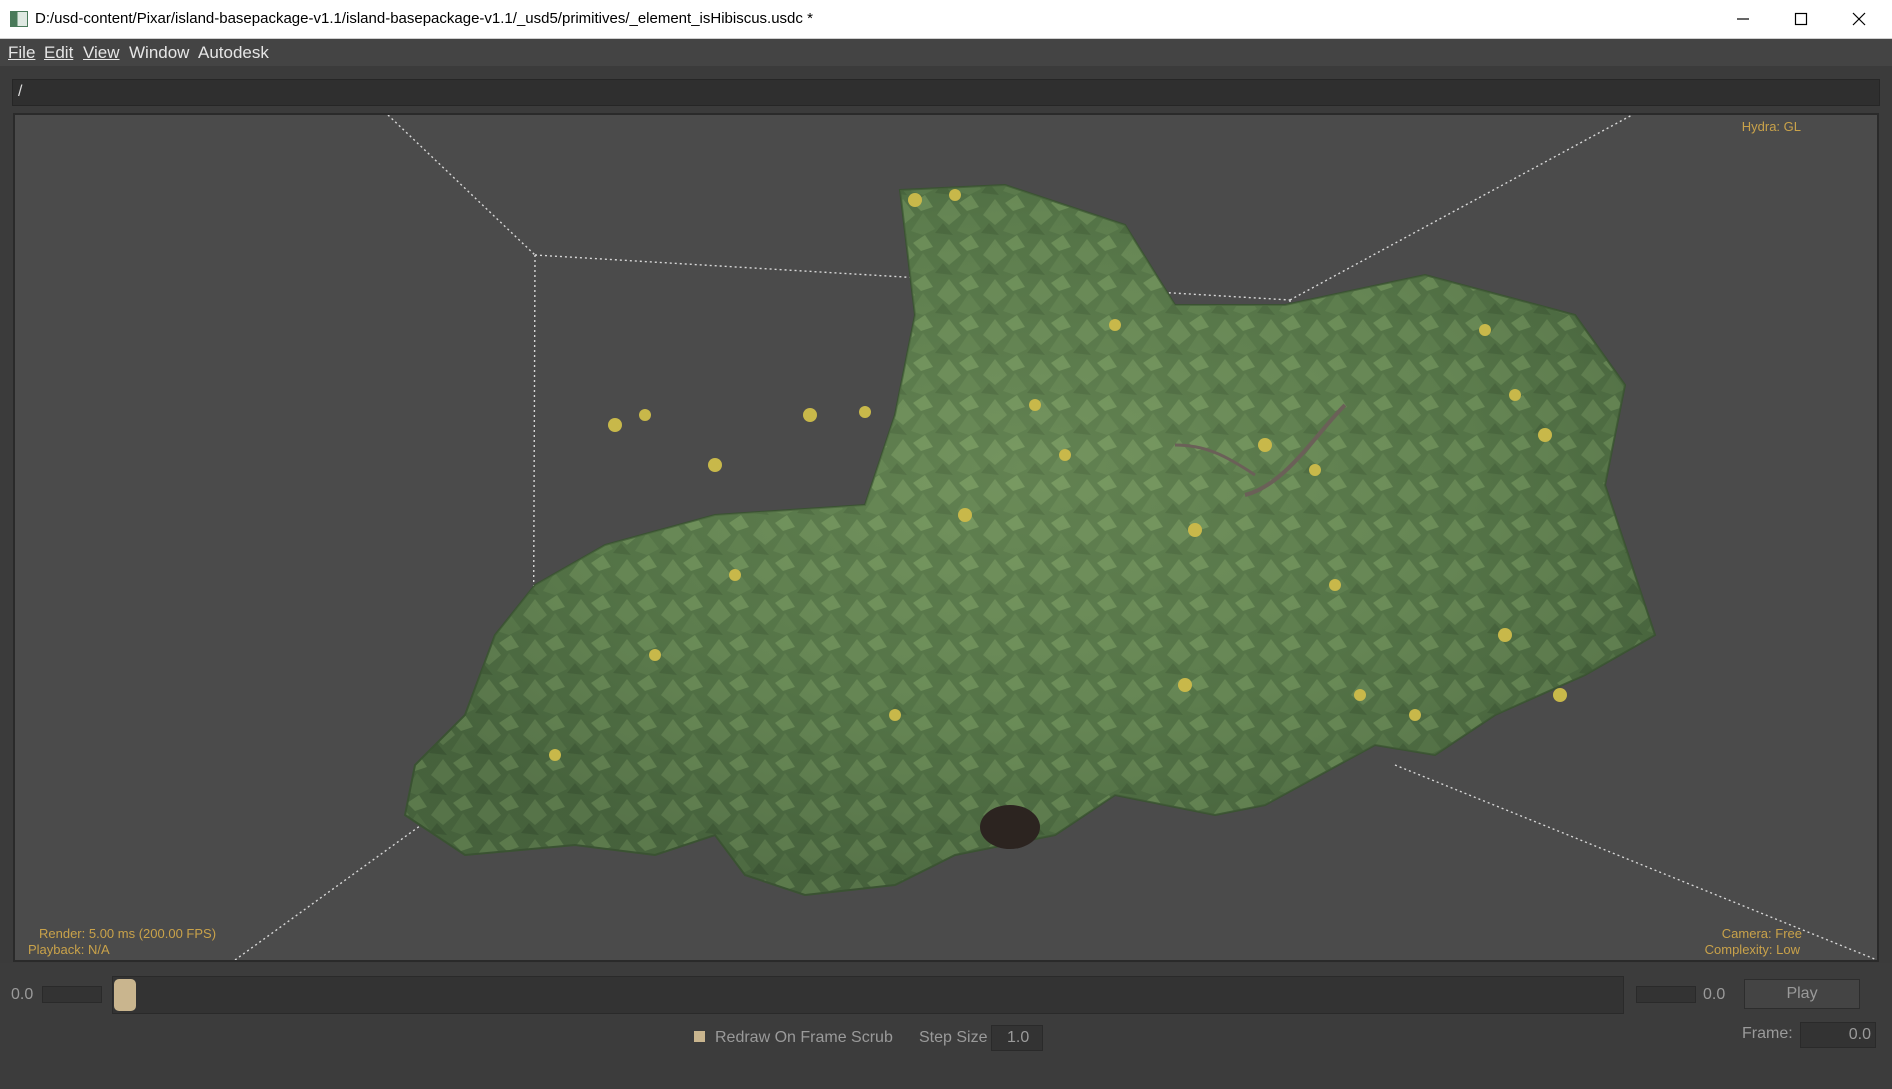 This screenshot has width=1892, height=1089. Describe the element at coordinates (946, 92) in the screenshot. I see `prim-path-field: /` at that location.